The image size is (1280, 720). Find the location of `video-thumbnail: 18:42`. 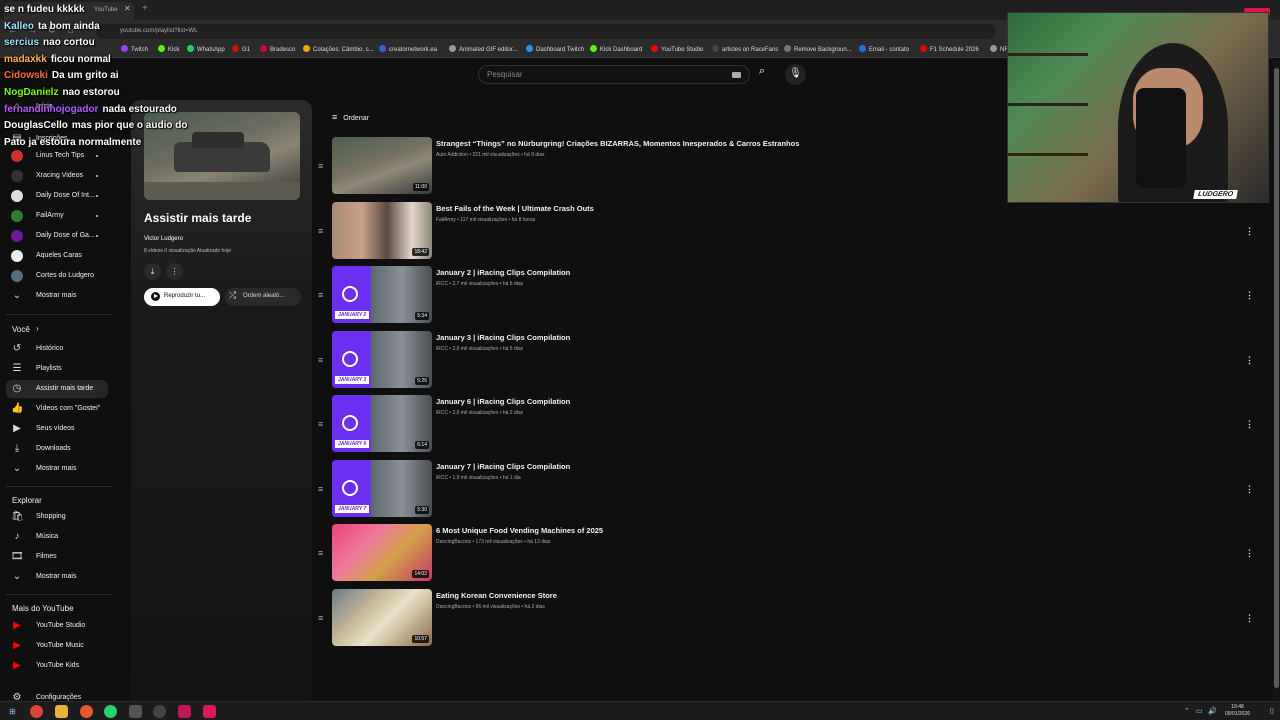

video-thumbnail: 18:42 is located at coordinates (382, 230).